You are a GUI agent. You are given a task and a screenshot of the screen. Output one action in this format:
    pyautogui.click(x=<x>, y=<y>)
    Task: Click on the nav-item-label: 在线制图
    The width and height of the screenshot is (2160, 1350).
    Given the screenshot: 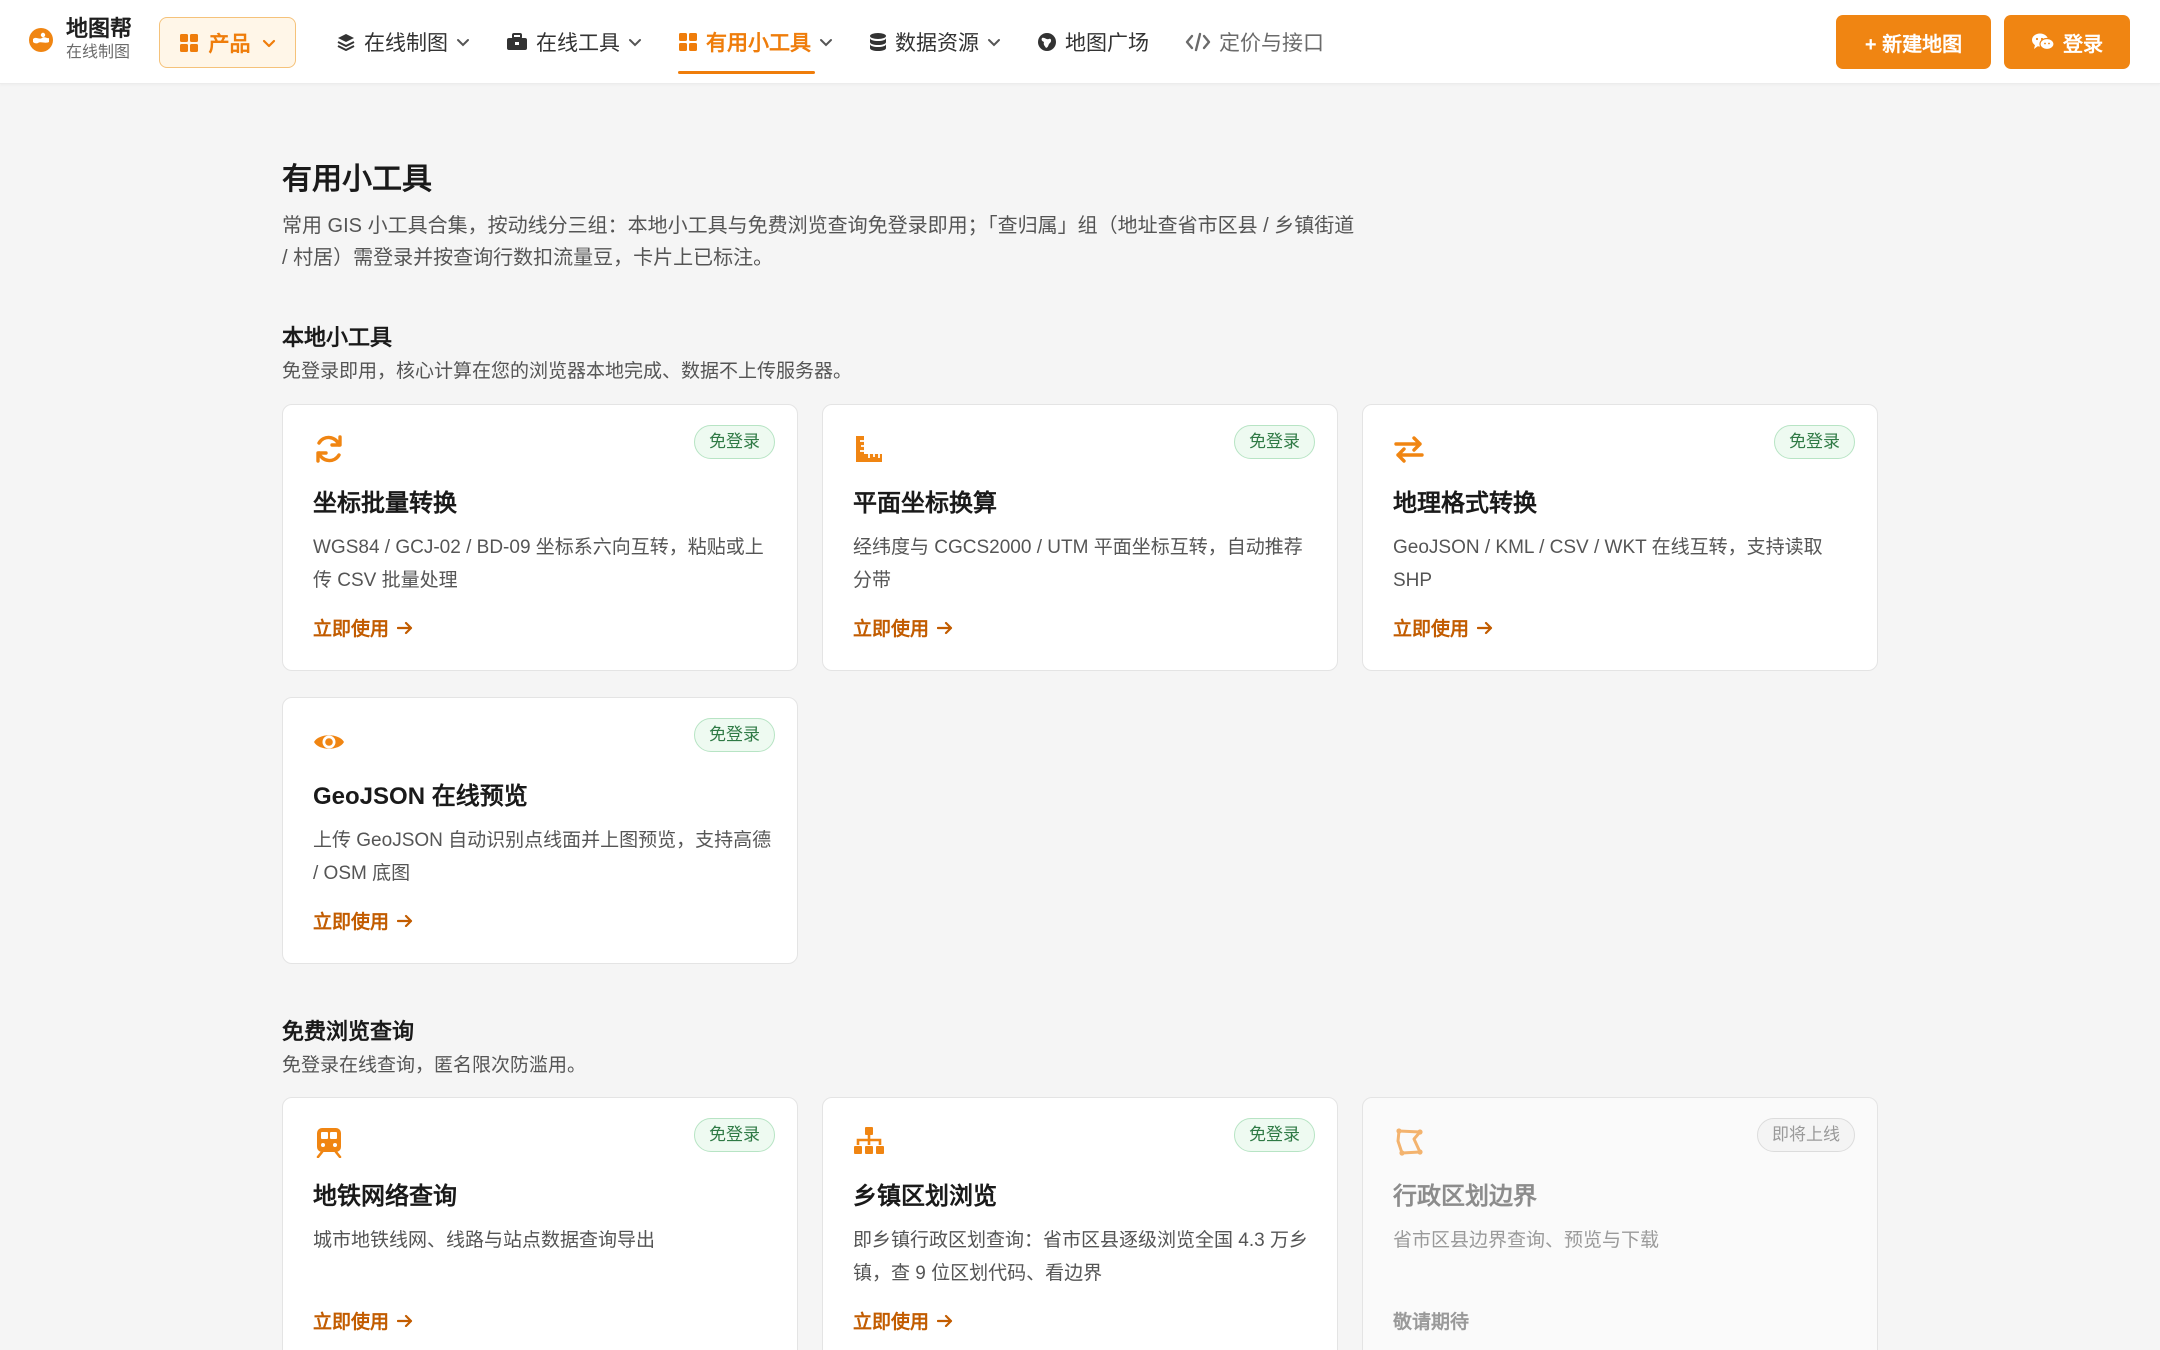 What is the action you would take?
    pyautogui.click(x=406, y=43)
    